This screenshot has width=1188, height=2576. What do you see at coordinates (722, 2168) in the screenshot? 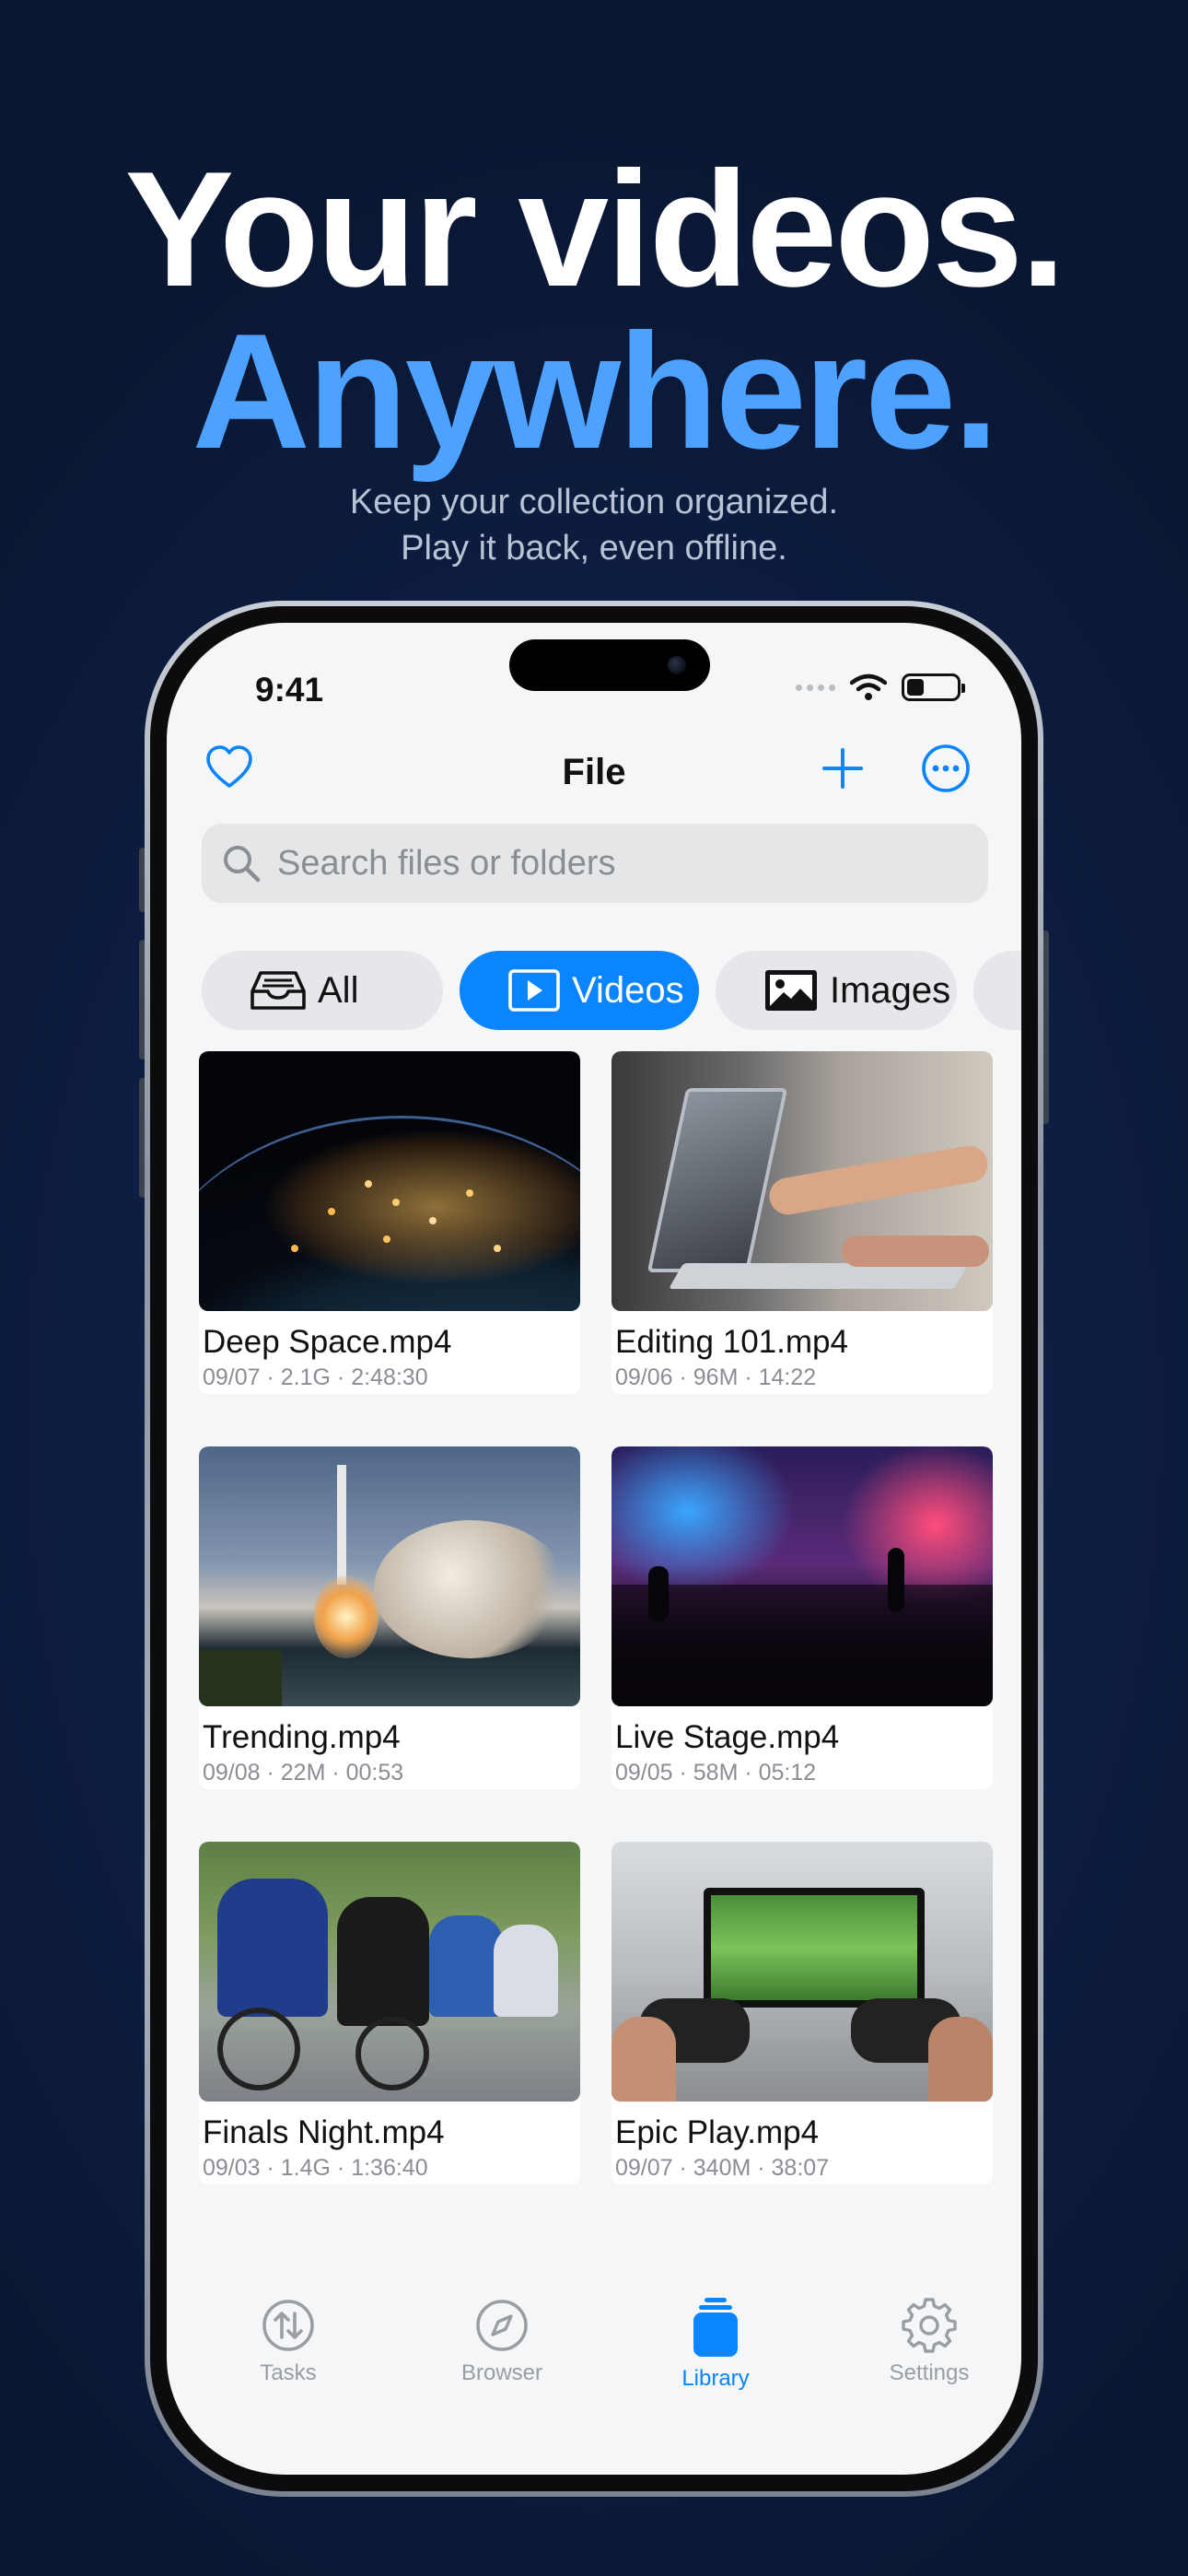
I see `file-meta: 09/07 · 340M · 38:07` at bounding box center [722, 2168].